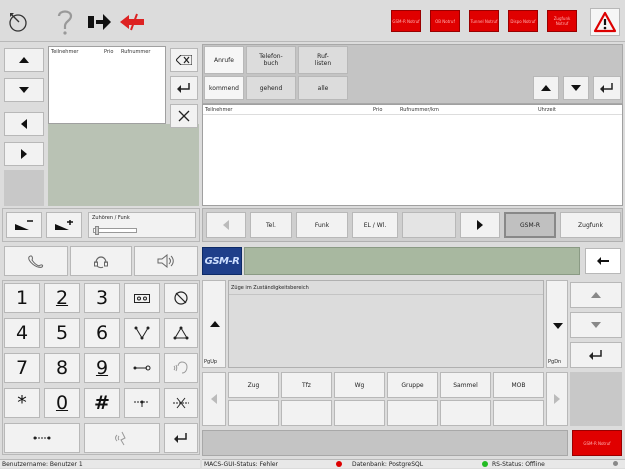  What do you see at coordinates (546, 88) in the screenshot?
I see `calls-up-button` at bounding box center [546, 88].